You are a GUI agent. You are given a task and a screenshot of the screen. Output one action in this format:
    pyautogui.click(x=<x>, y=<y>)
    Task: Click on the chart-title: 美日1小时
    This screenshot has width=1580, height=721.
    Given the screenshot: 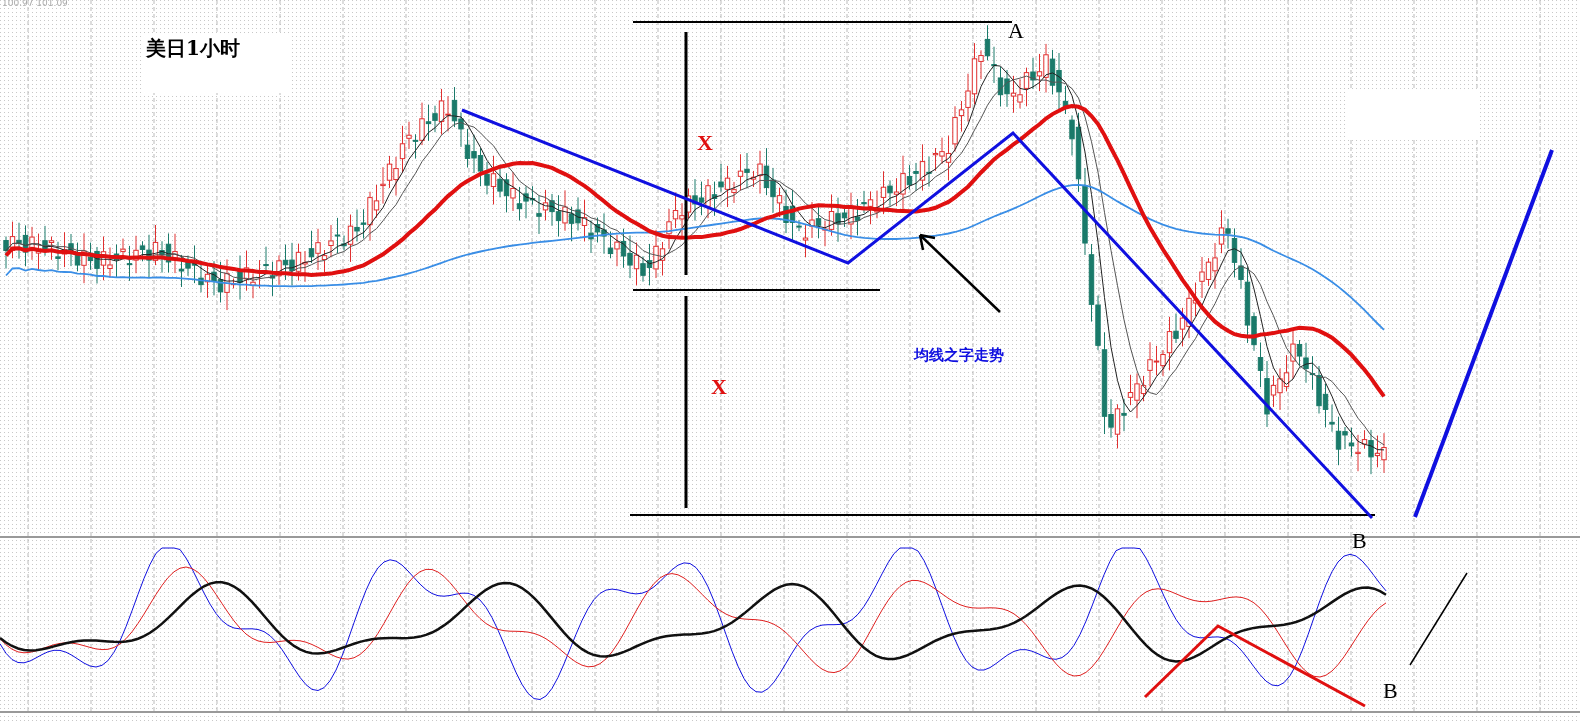 What is the action you would take?
    pyautogui.click(x=216, y=63)
    